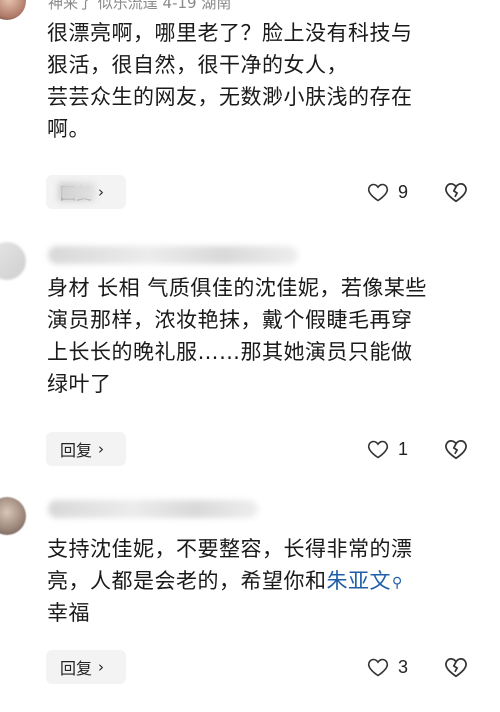 Image resolution: width=500 pixels, height=712 pixels. I want to click on like-count: 9, so click(403, 191).